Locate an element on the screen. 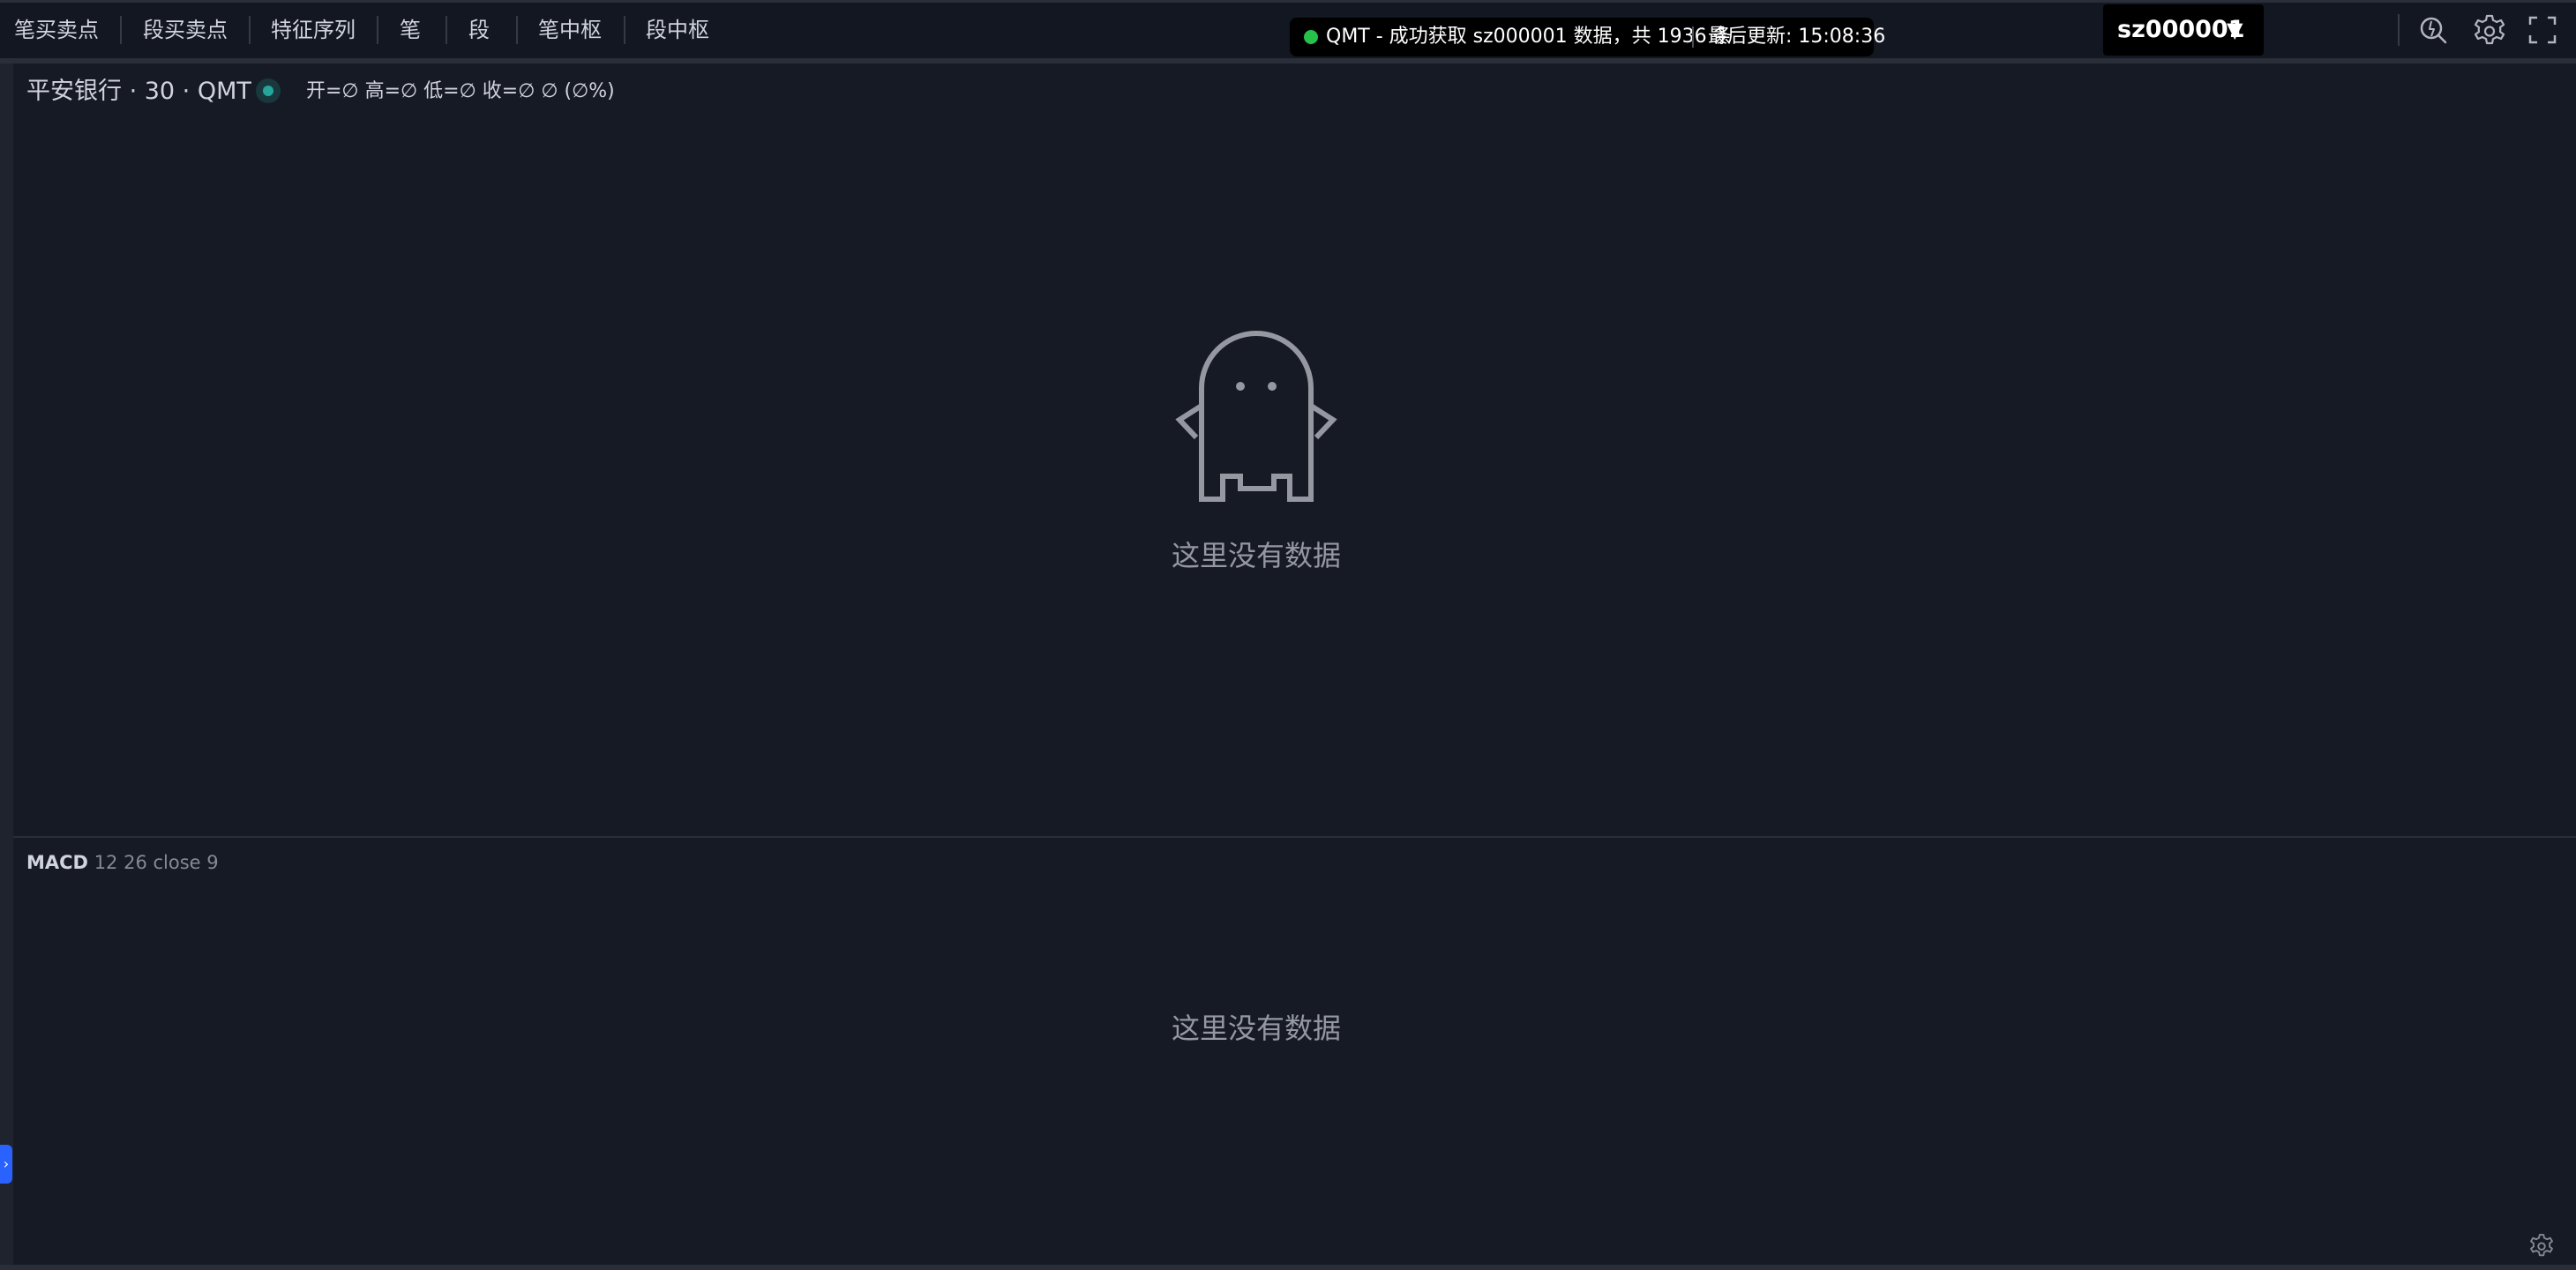  sidebar-toggle-button: › is located at coordinates (6, 1164).